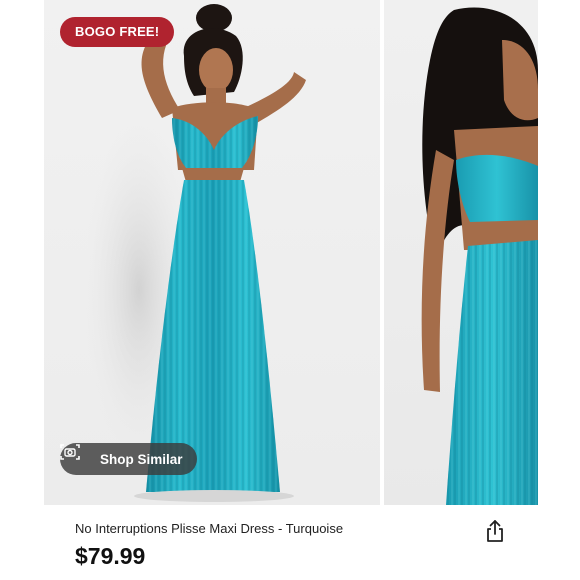 Image resolution: width=580 pixels, height=580 pixels. I want to click on midriff-cutout, so click(213, 175).